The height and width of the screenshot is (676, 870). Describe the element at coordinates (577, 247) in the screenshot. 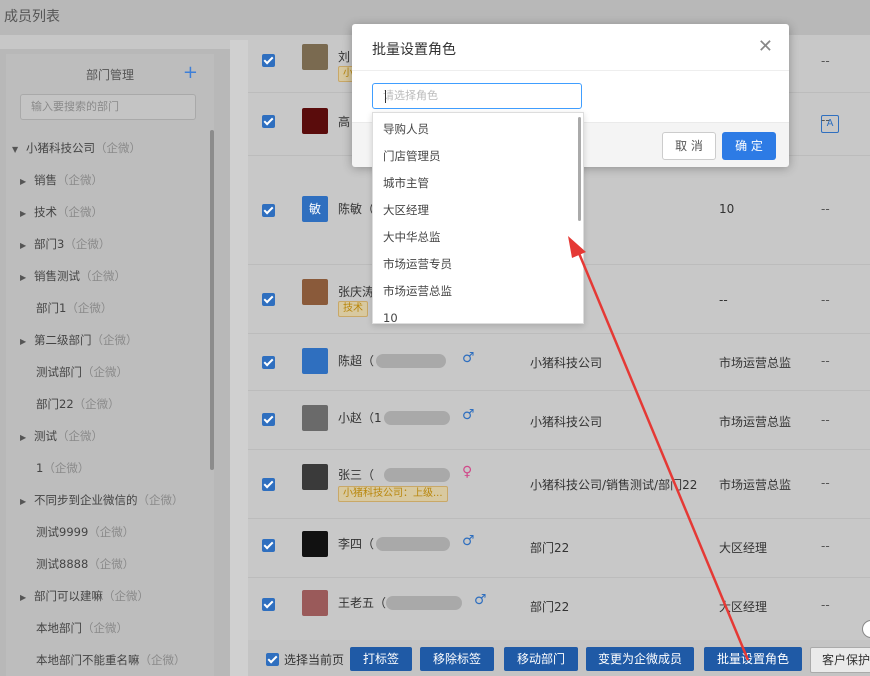

I see `arrow-head` at that location.